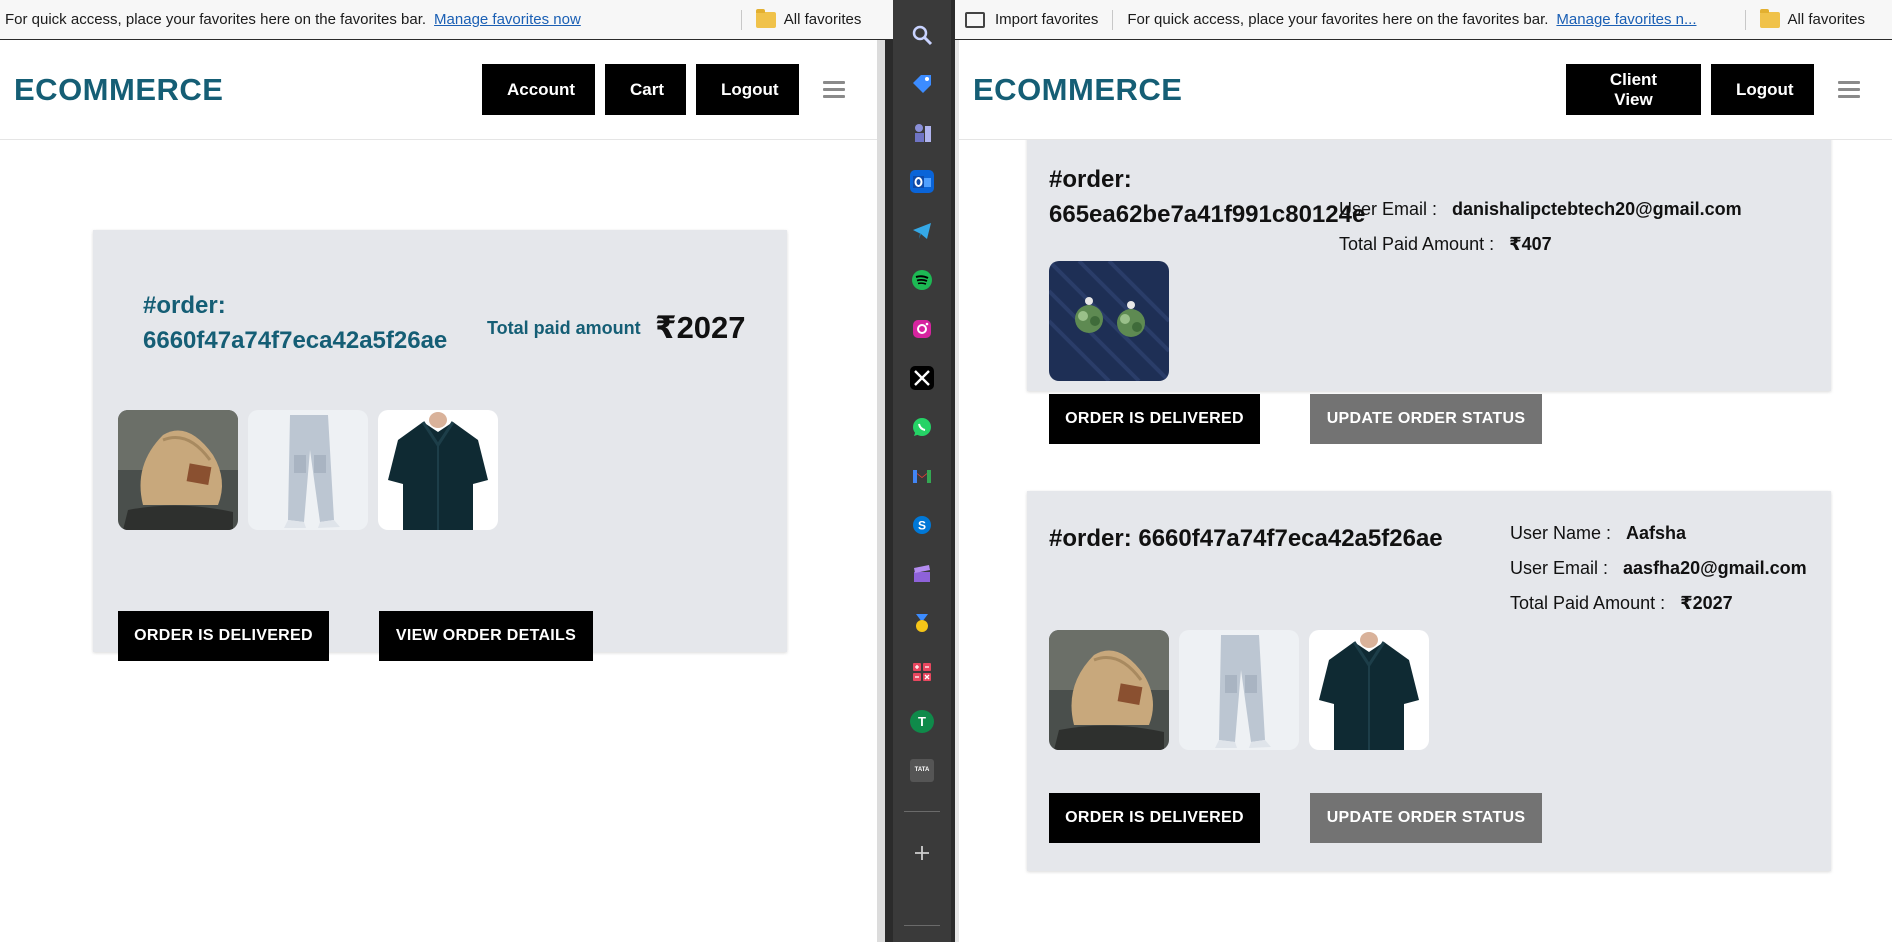 The height and width of the screenshot is (942, 1892). I want to click on import-favorites-button: Import favorites, so click(1046, 19).